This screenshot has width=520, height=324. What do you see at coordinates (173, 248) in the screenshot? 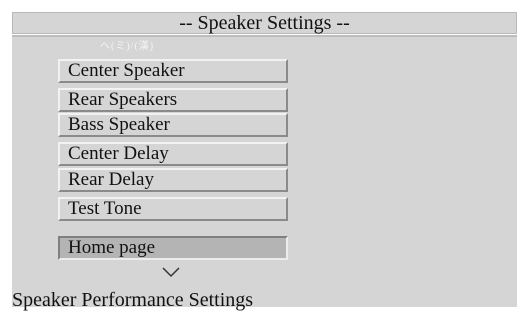
I see `home-page-button: Home page` at bounding box center [173, 248].